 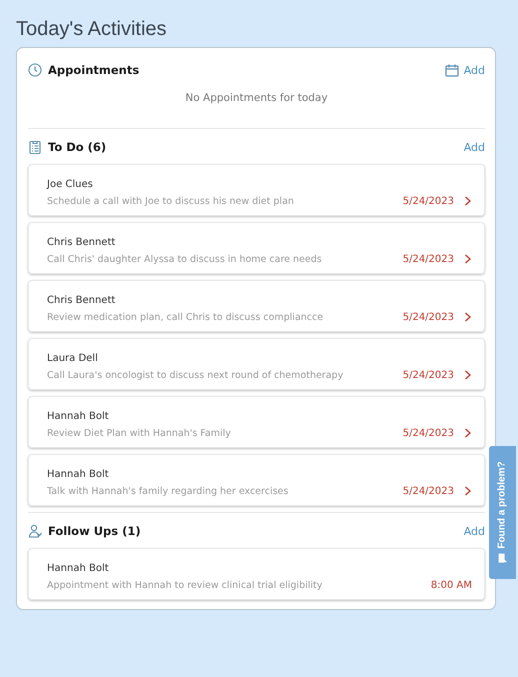 What do you see at coordinates (256, 190) in the screenshot?
I see `activity-item: Joe Clues Schedule a call with Joe to discuss his new diet plan 5/24/2023` at bounding box center [256, 190].